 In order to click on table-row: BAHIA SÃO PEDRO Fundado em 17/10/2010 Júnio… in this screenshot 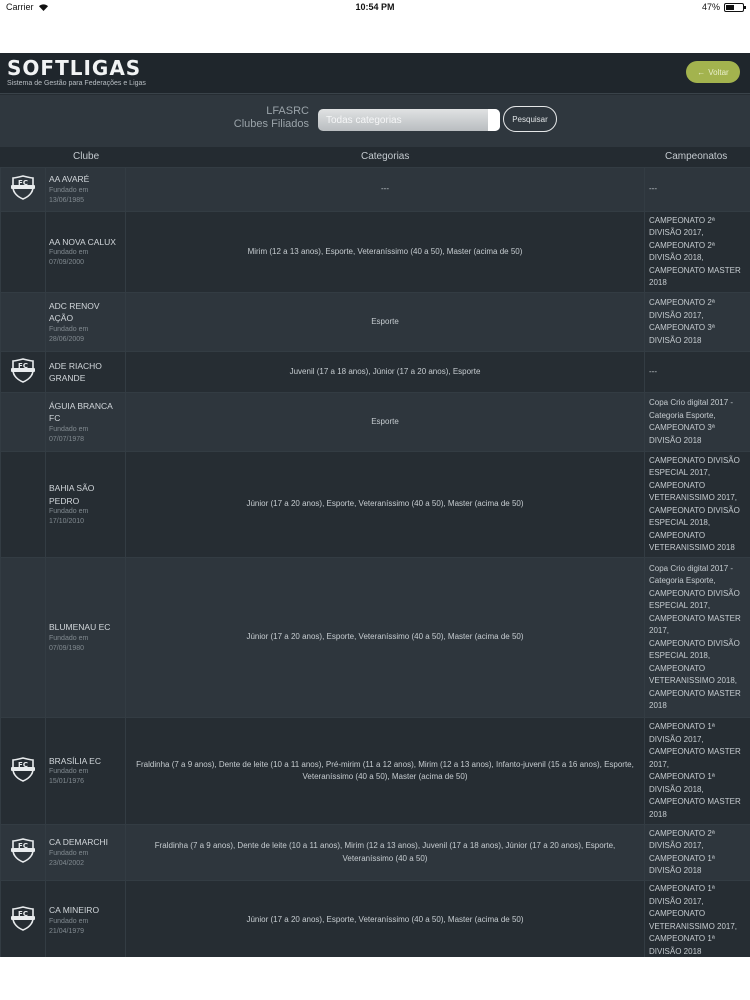, I will do `click(375, 504)`.